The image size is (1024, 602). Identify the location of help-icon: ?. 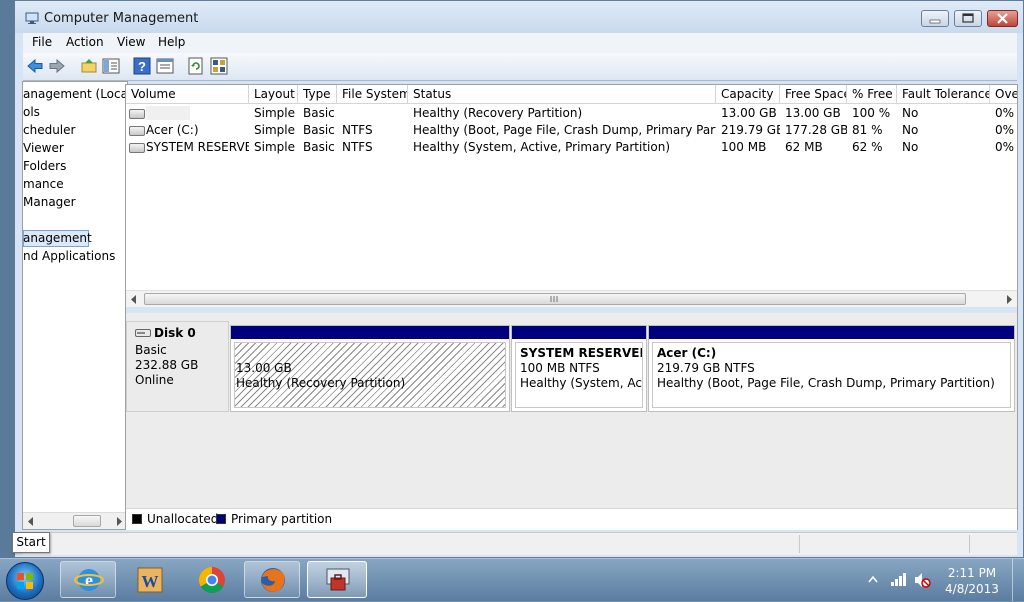
(142, 66).